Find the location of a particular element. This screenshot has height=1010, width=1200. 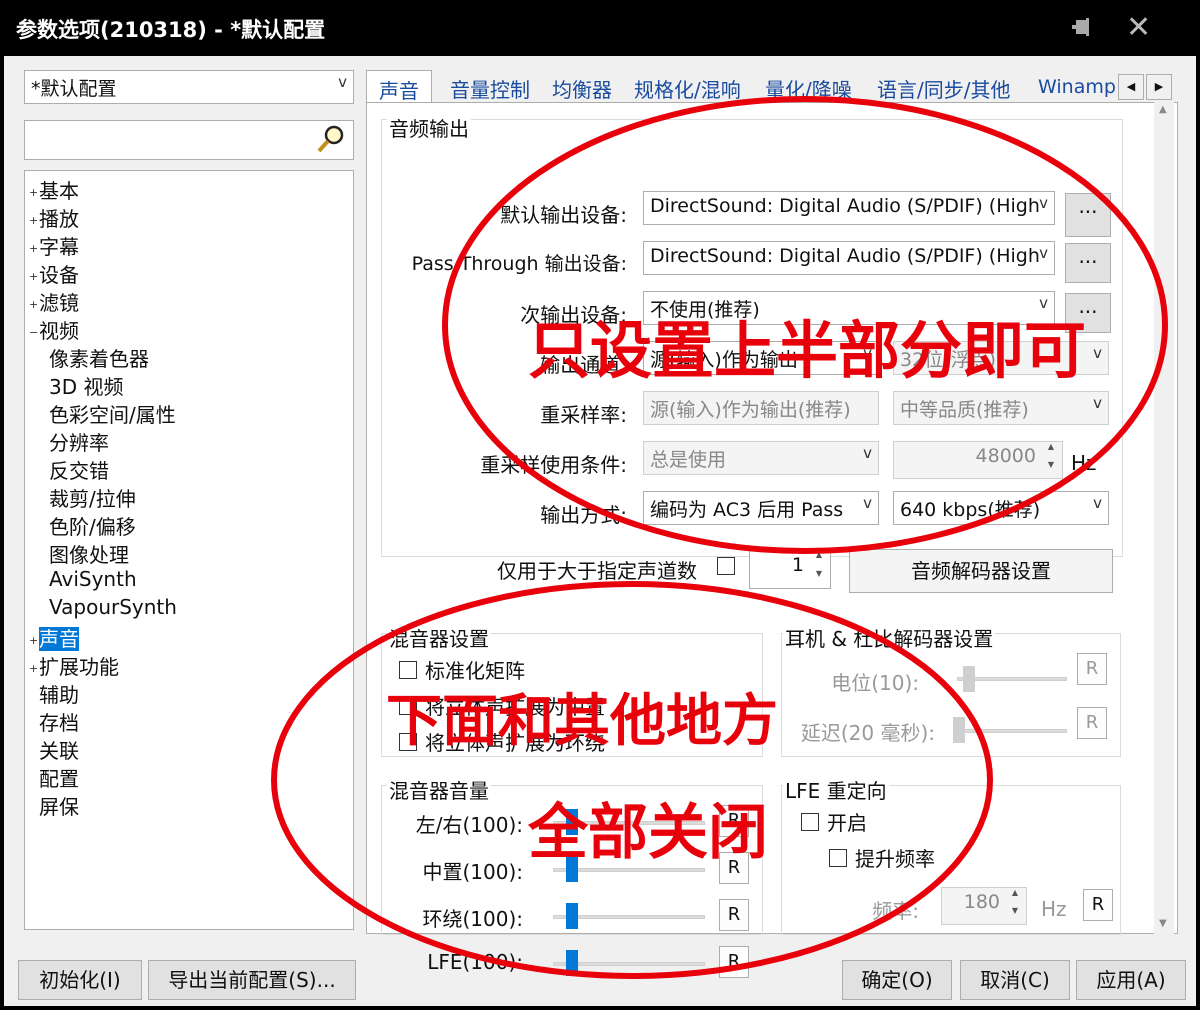

annotation-bottom-text-1: 下面和其他地方 is located at coordinates (582, 721).